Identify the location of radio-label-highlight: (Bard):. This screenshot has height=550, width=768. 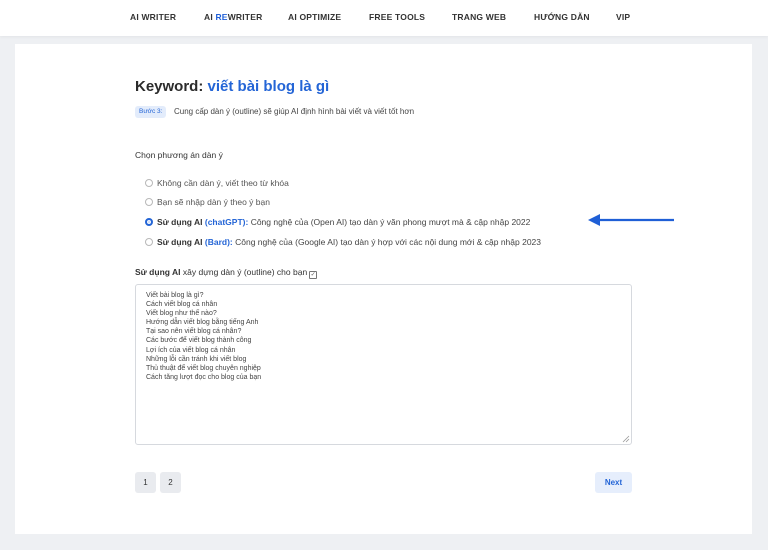
(218, 242).